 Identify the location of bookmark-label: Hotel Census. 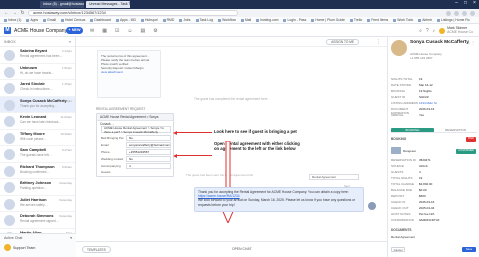
(75, 20).